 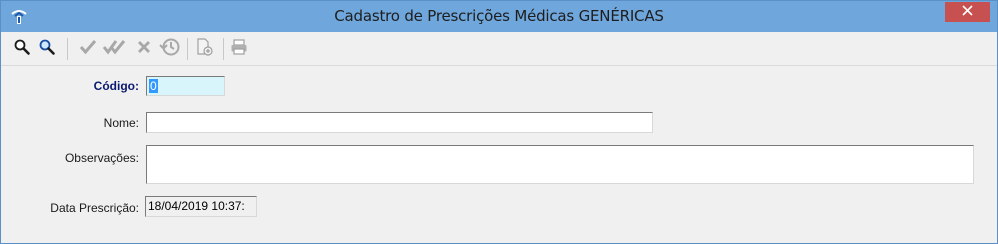 What do you see at coordinates (116, 86) in the screenshot?
I see `codigo-label: Código:` at bounding box center [116, 86].